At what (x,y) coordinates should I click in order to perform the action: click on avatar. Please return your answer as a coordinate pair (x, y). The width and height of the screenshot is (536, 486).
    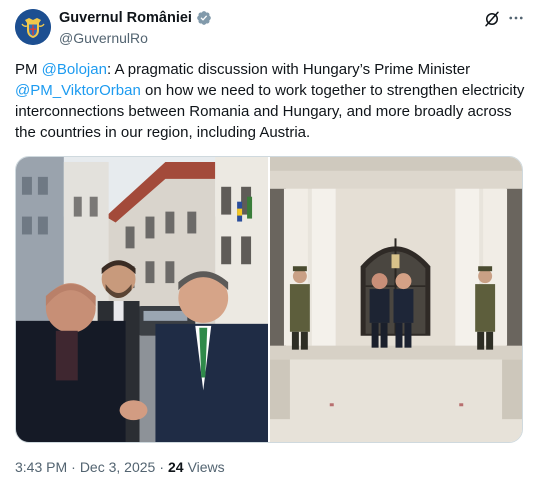
    Looking at the image, I should click on (33, 27).